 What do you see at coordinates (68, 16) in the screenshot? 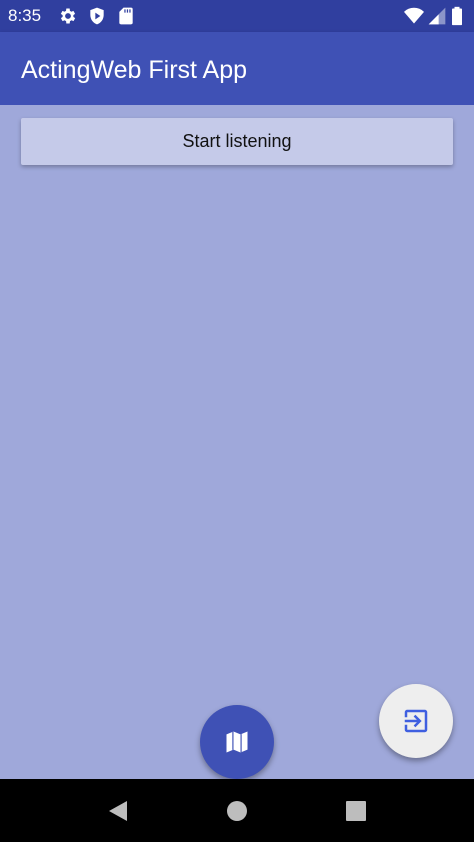
I see `gear-icon` at bounding box center [68, 16].